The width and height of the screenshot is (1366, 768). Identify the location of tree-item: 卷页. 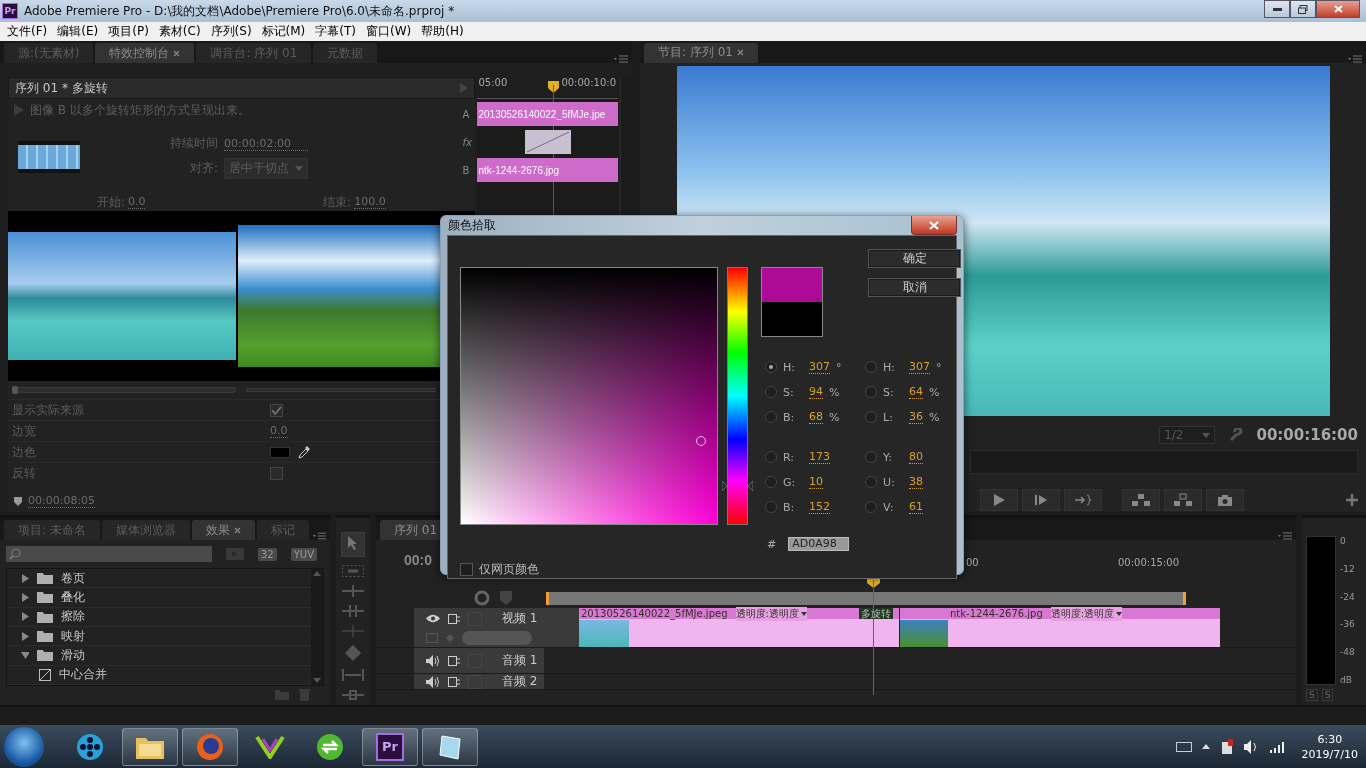
(159, 579).